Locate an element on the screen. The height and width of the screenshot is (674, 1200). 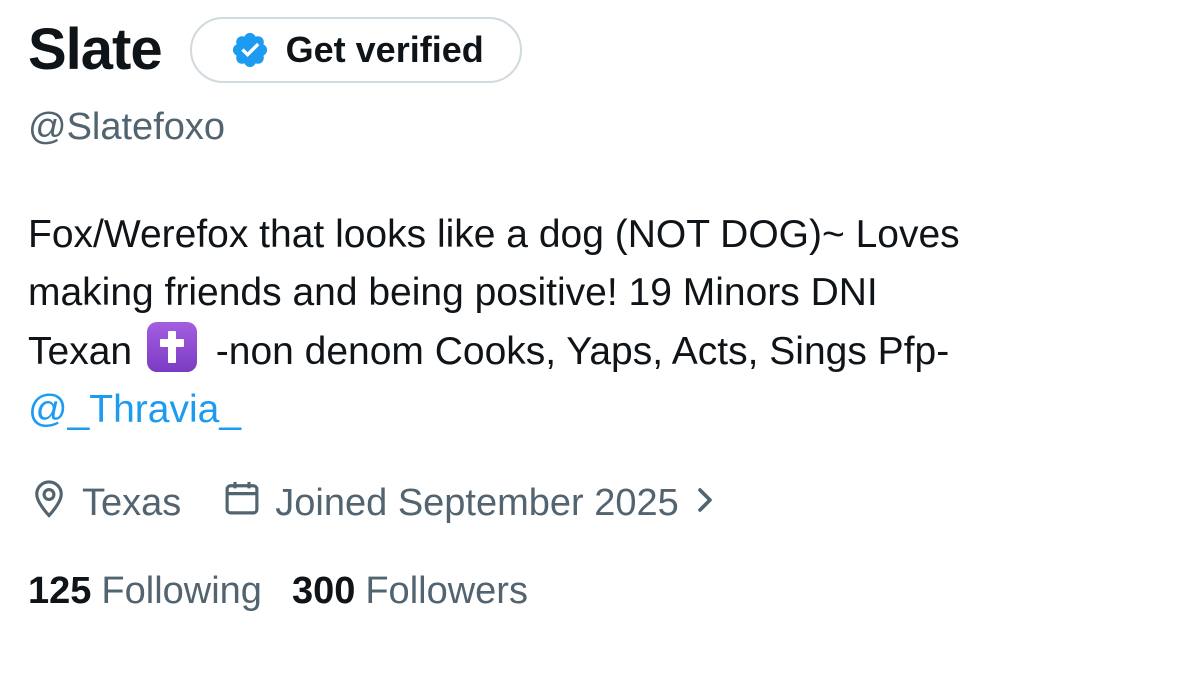
joined-item: Joined September 2025 is located at coordinates (475, 503).